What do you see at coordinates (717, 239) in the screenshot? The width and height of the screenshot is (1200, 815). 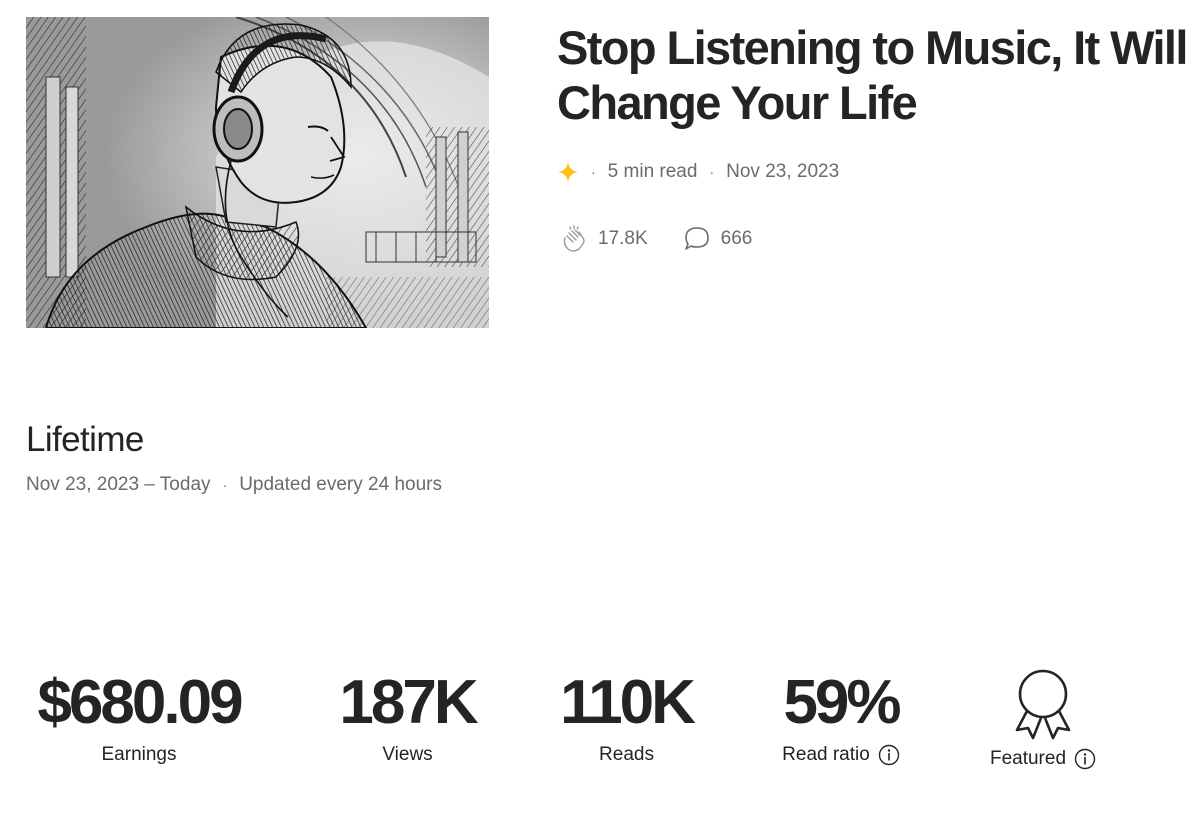 I see `responses-button: 666` at bounding box center [717, 239].